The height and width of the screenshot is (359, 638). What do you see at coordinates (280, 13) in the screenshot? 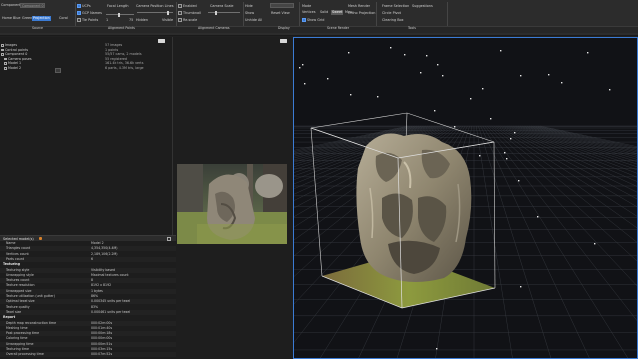
I see `reset-view-button: Reset View` at bounding box center [280, 13].